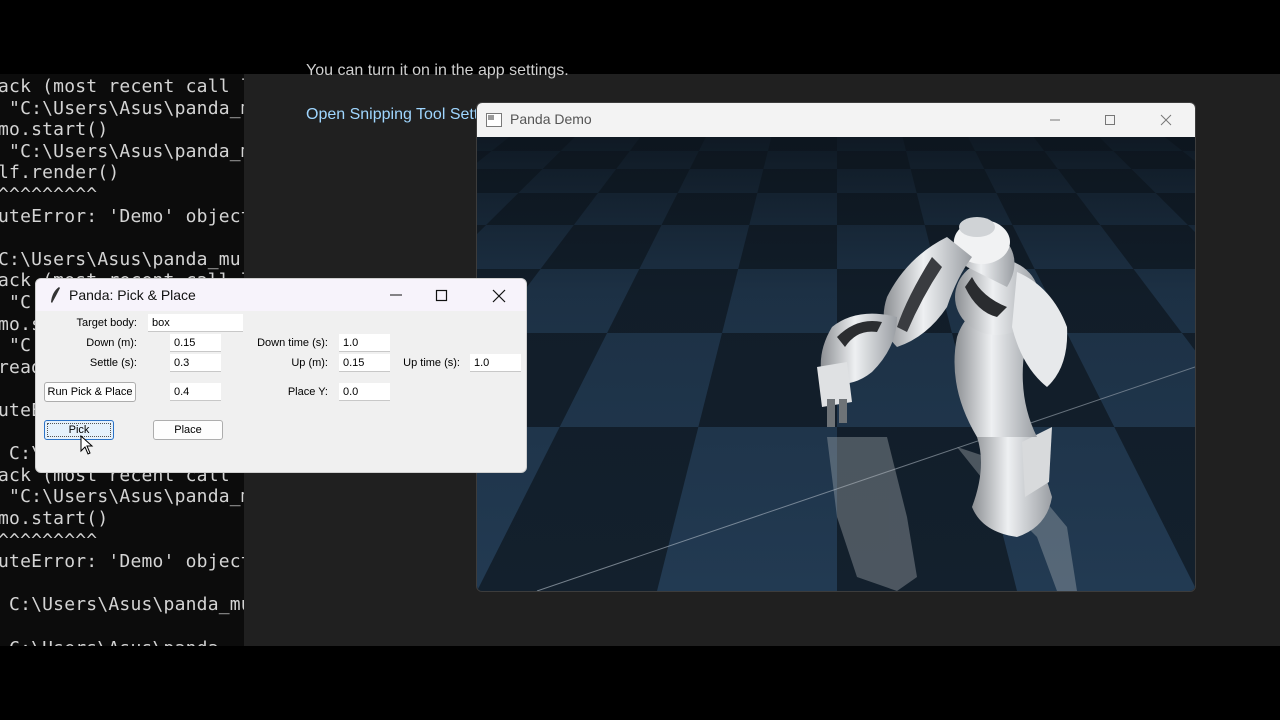  What do you see at coordinates (551, 119) in the screenshot?
I see `demo-window-title: Panda Demo` at bounding box center [551, 119].